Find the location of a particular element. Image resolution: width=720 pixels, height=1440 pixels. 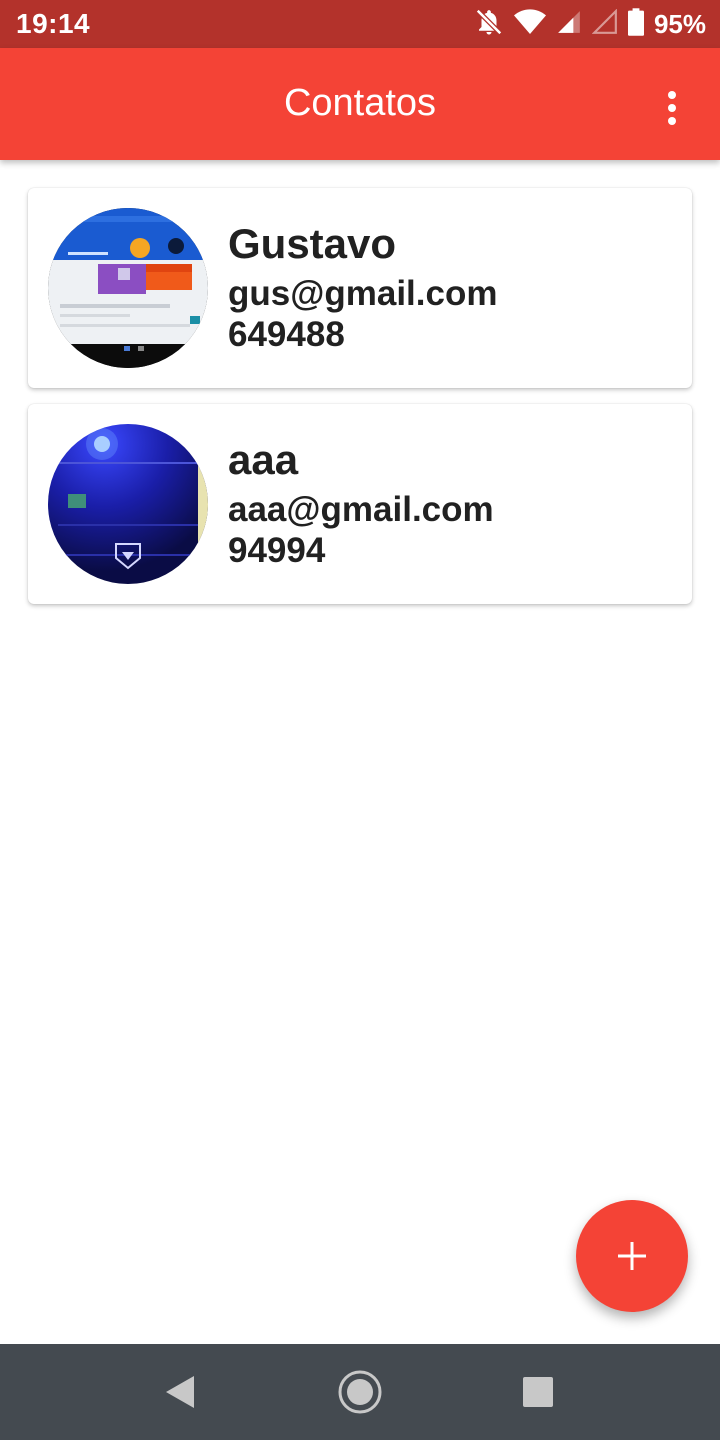

add-contact-button is located at coordinates (632, 1256).